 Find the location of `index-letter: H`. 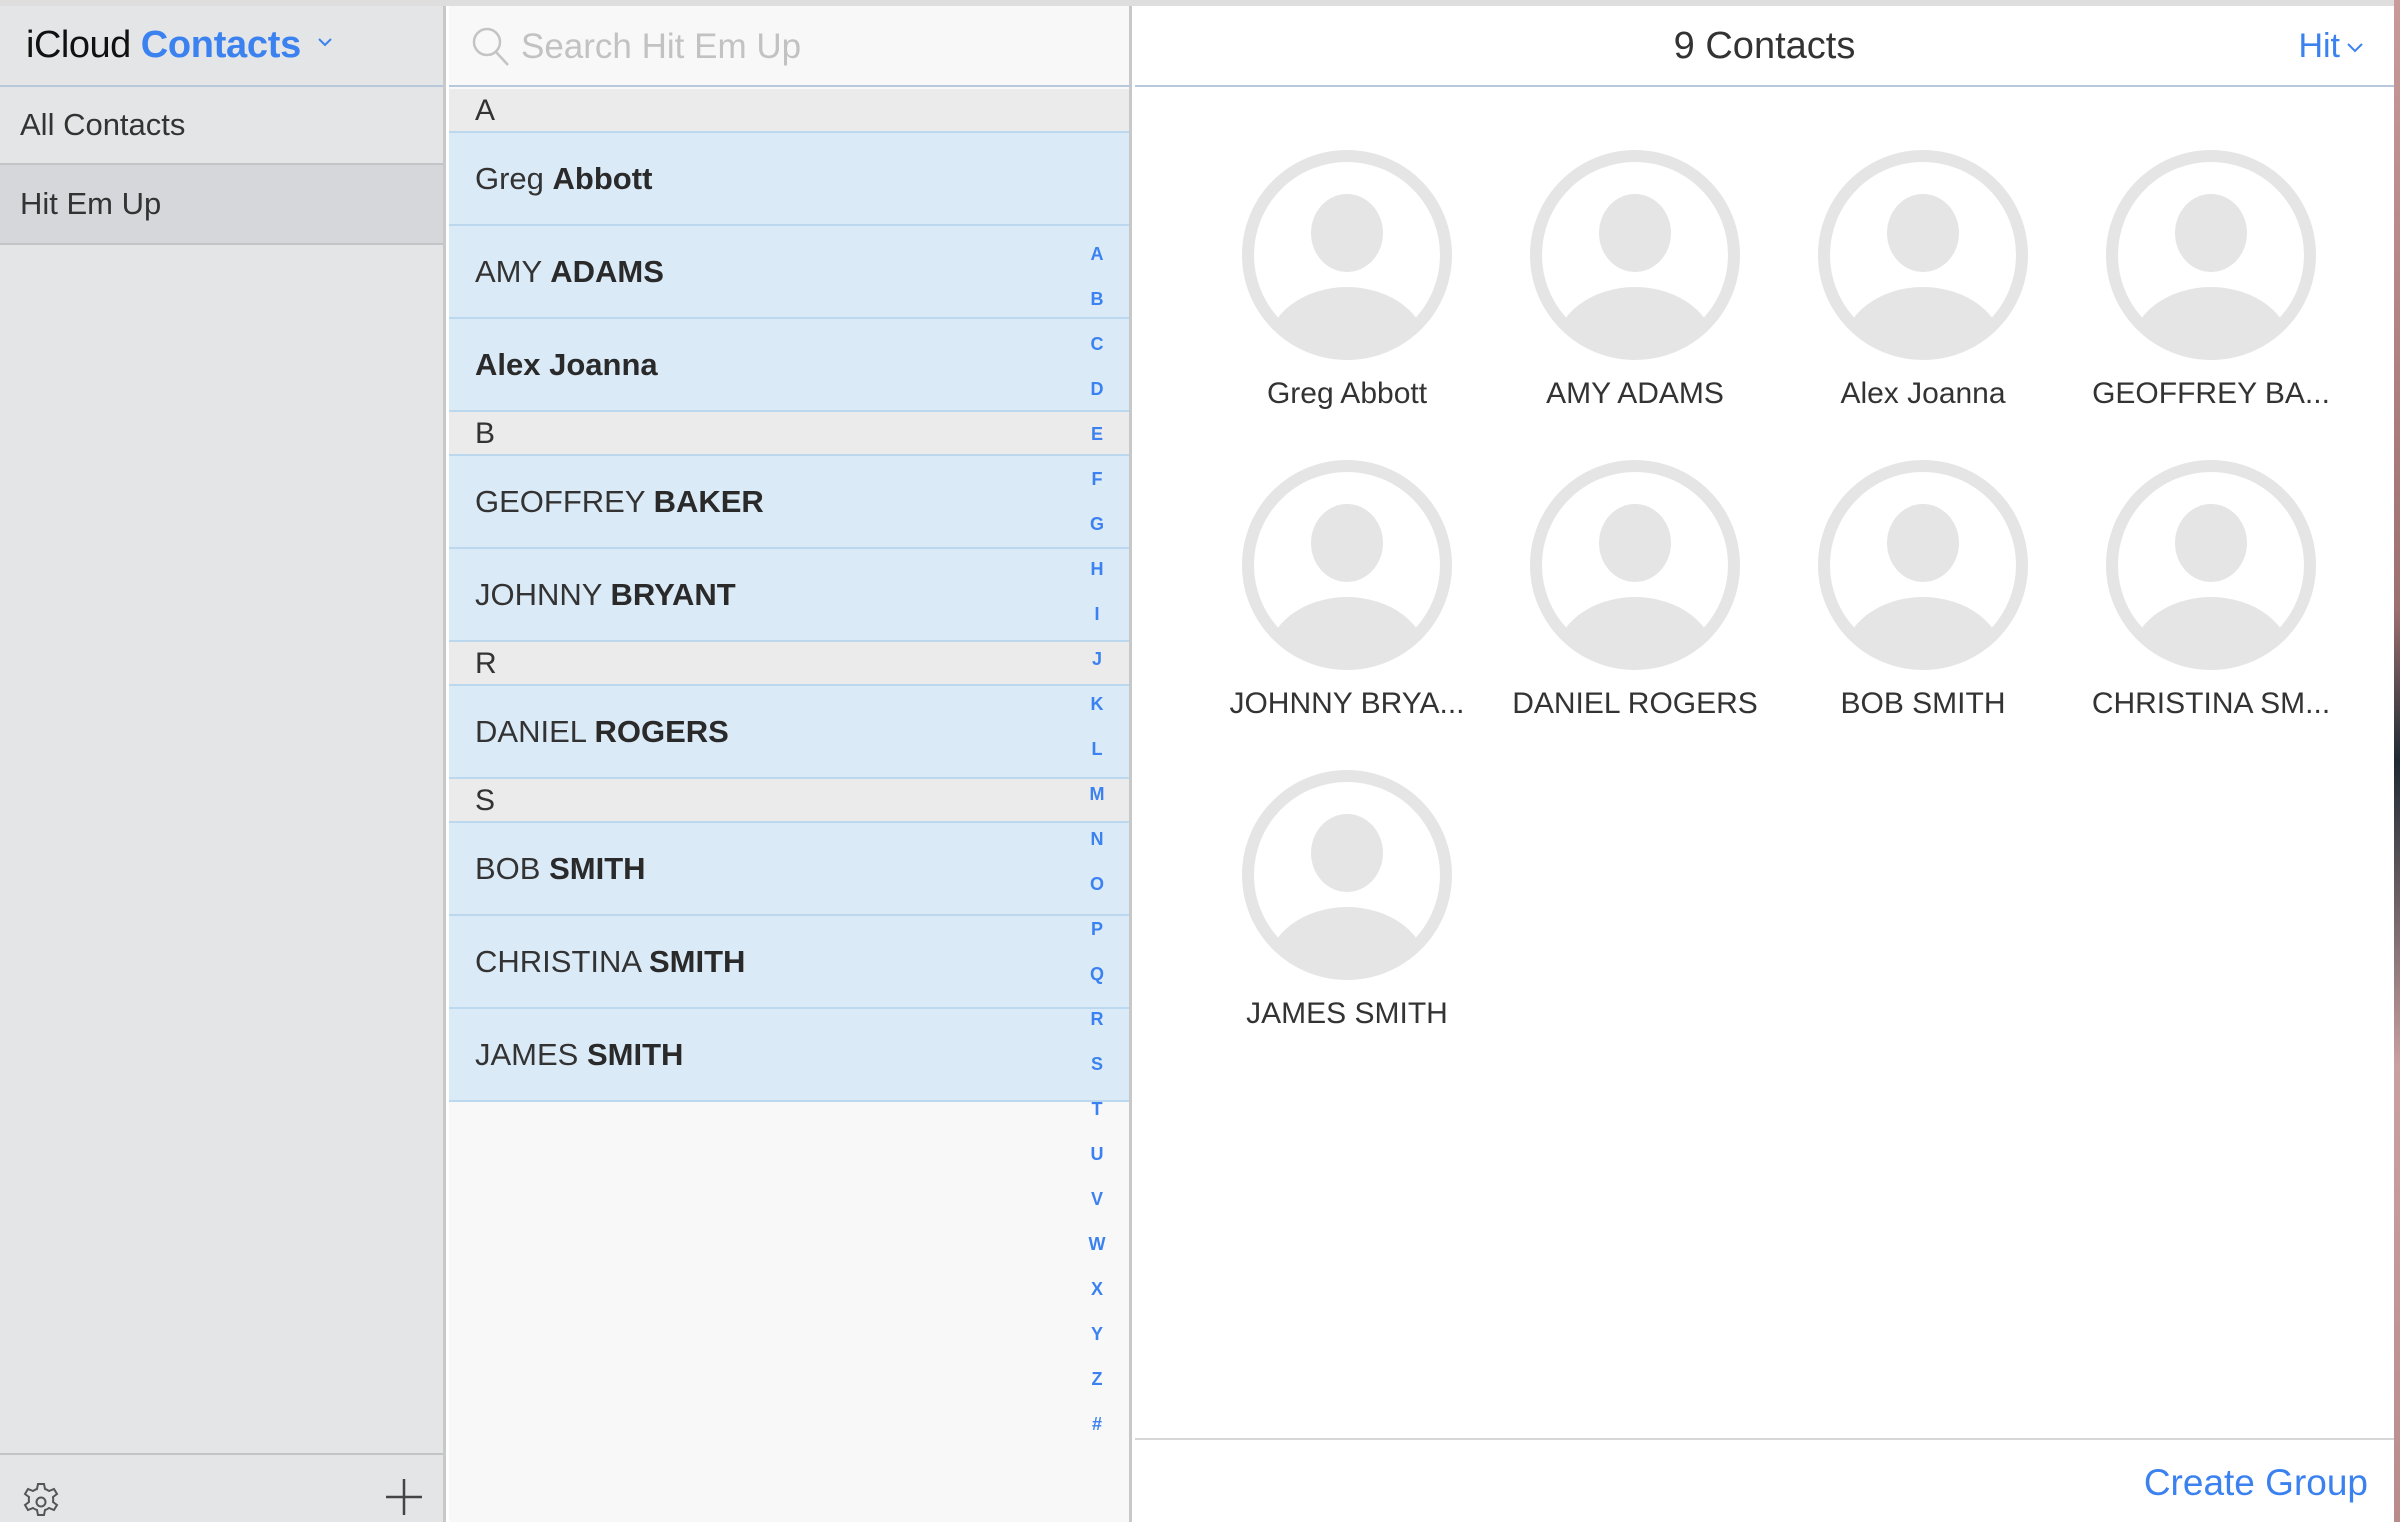

index-letter: H is located at coordinates (1097, 581).